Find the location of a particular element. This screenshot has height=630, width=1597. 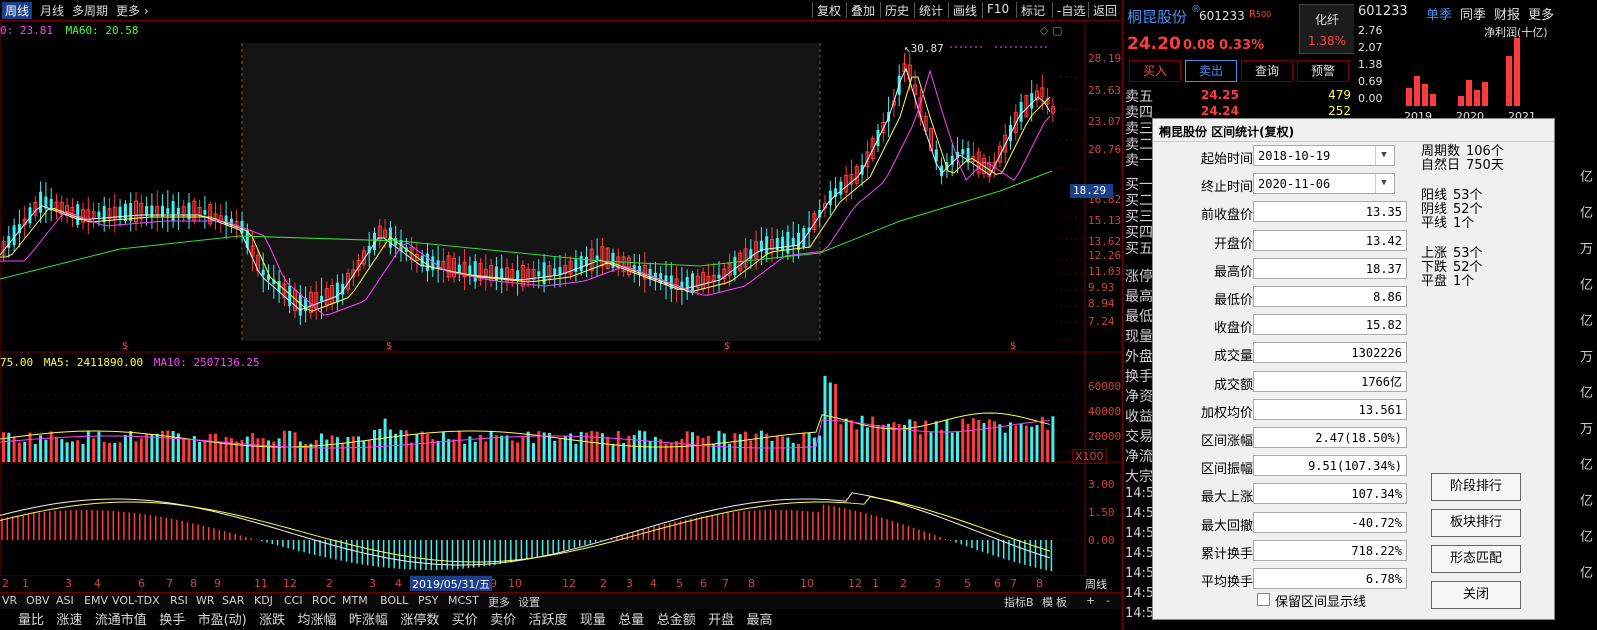

back-button: 返回 is located at coordinates (1104, 10).